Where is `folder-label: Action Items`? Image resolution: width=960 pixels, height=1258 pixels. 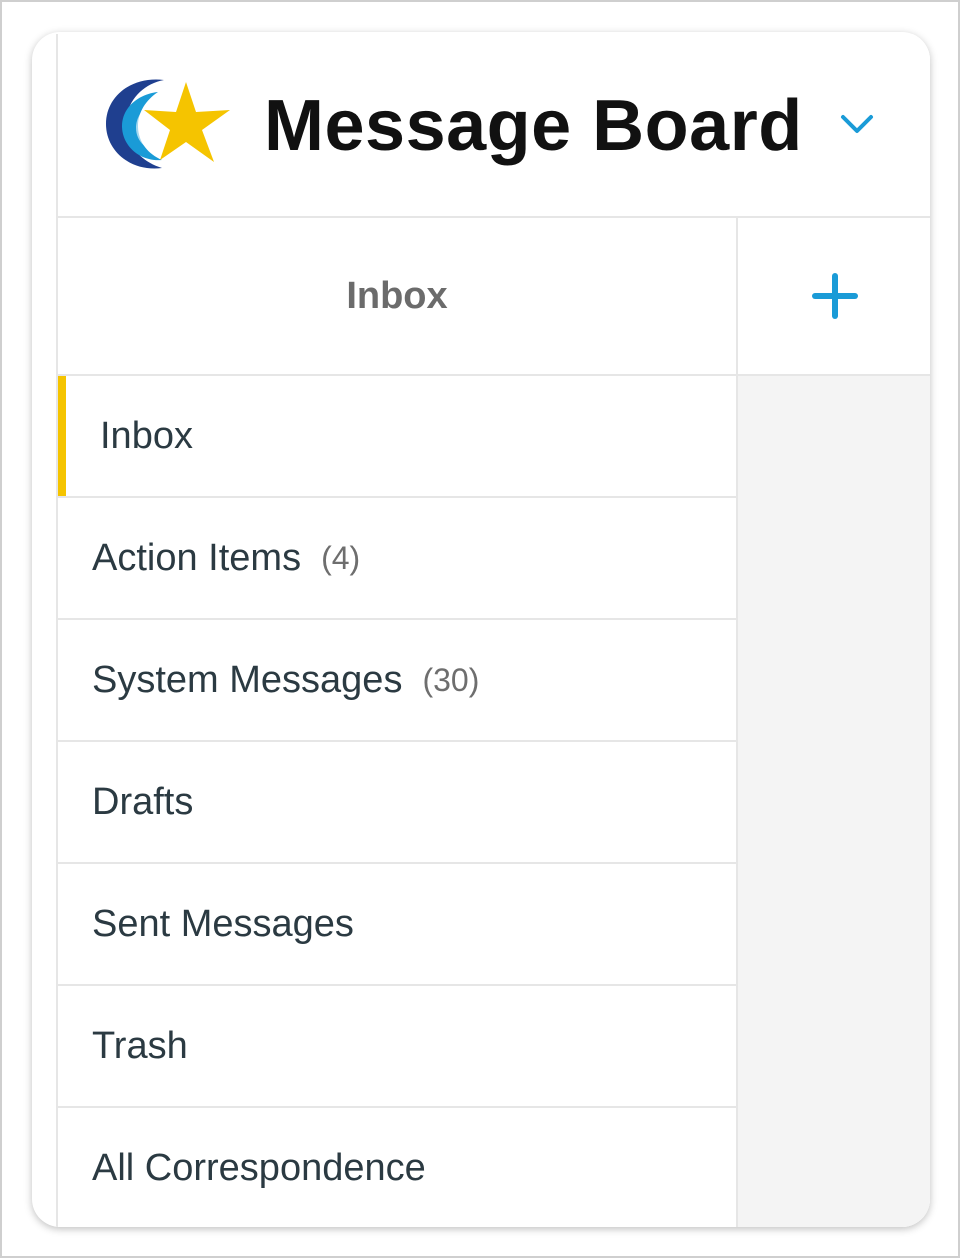
folder-label: Action Items is located at coordinates (197, 557).